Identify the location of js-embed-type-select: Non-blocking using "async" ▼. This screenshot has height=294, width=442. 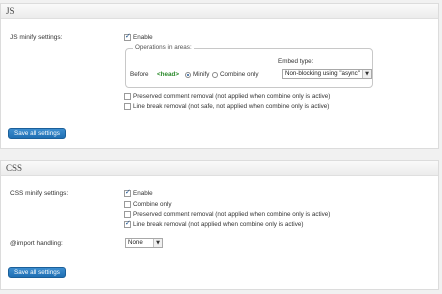
(327, 74).